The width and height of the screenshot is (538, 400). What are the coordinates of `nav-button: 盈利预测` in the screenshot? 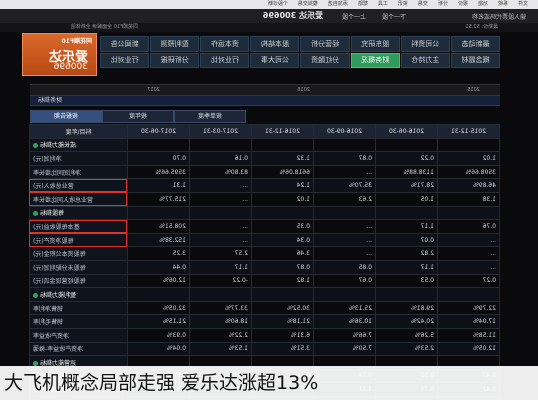 It's located at (175, 44).